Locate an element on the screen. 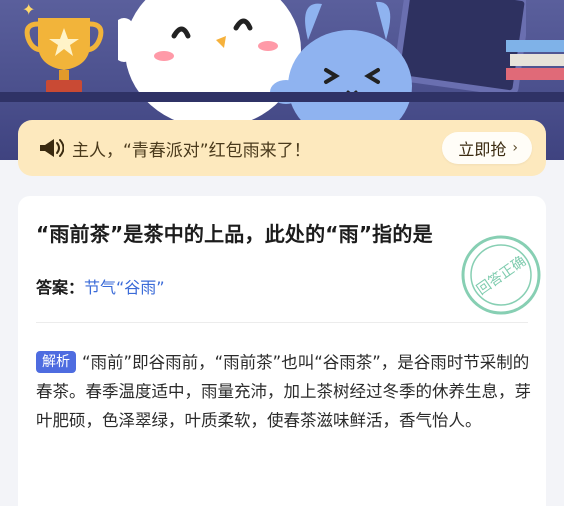 The height and width of the screenshot is (506, 564). answer-line: 答案：节气“谷雨” is located at coordinates (100, 286).